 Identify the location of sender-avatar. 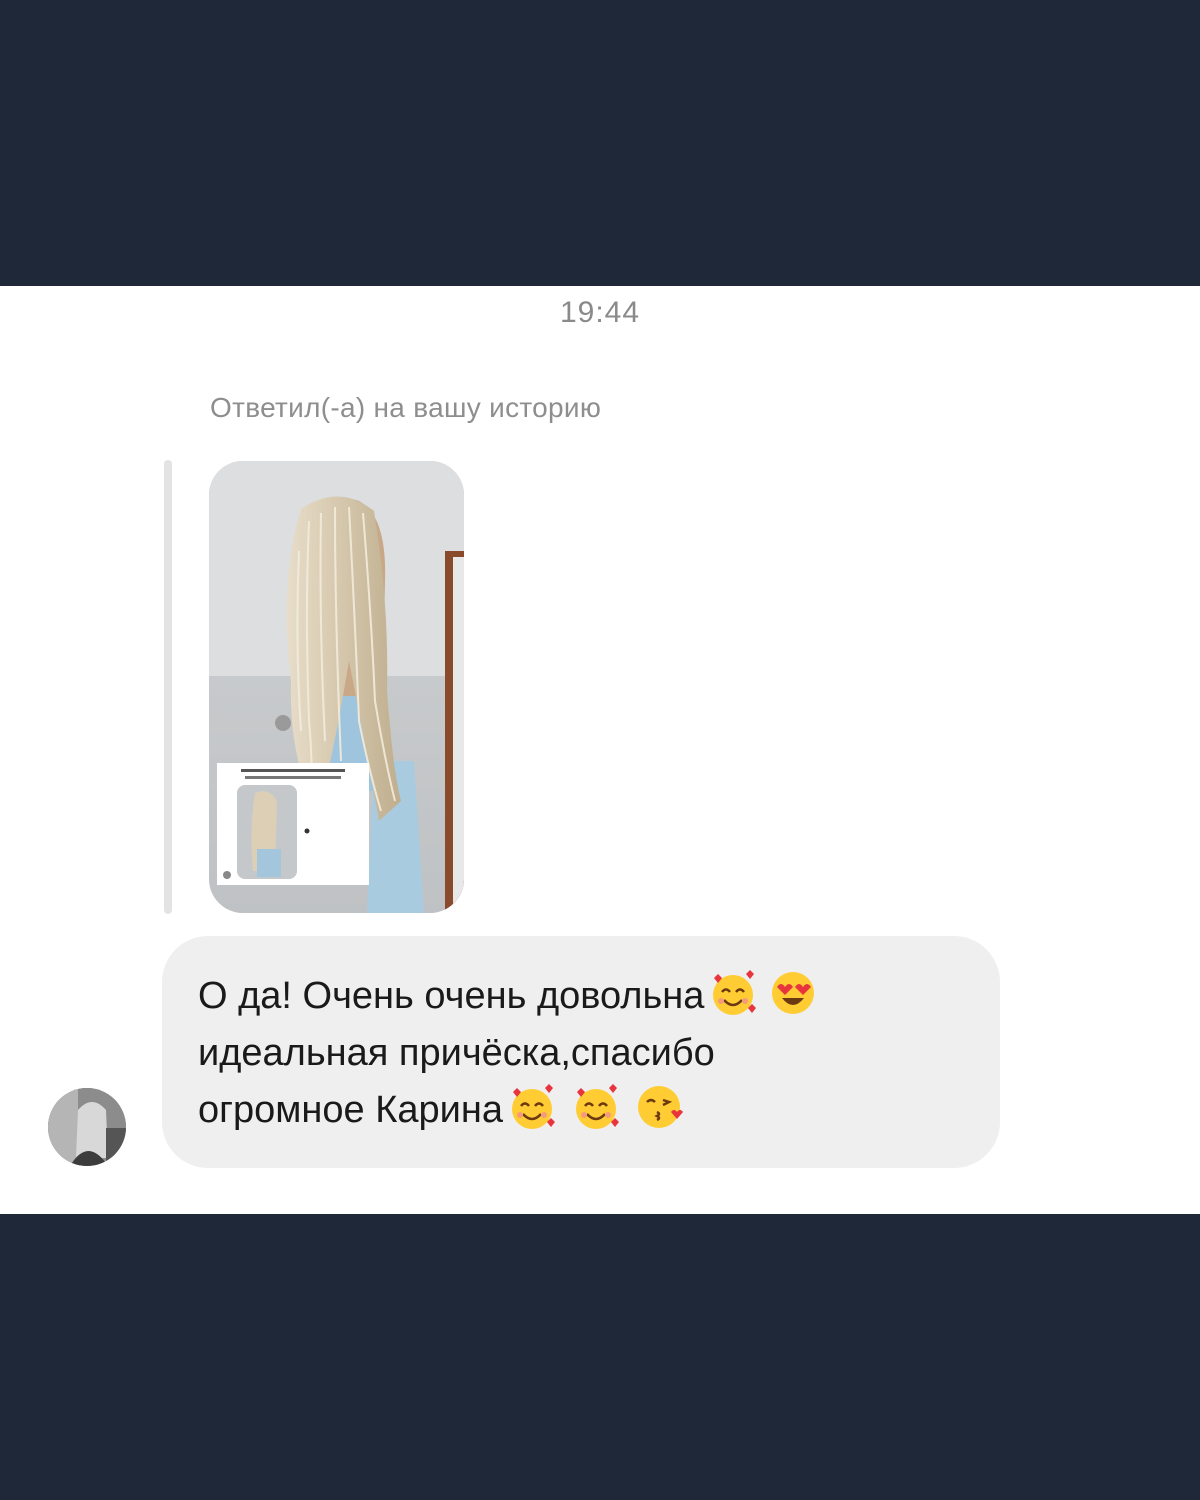
(87, 1127).